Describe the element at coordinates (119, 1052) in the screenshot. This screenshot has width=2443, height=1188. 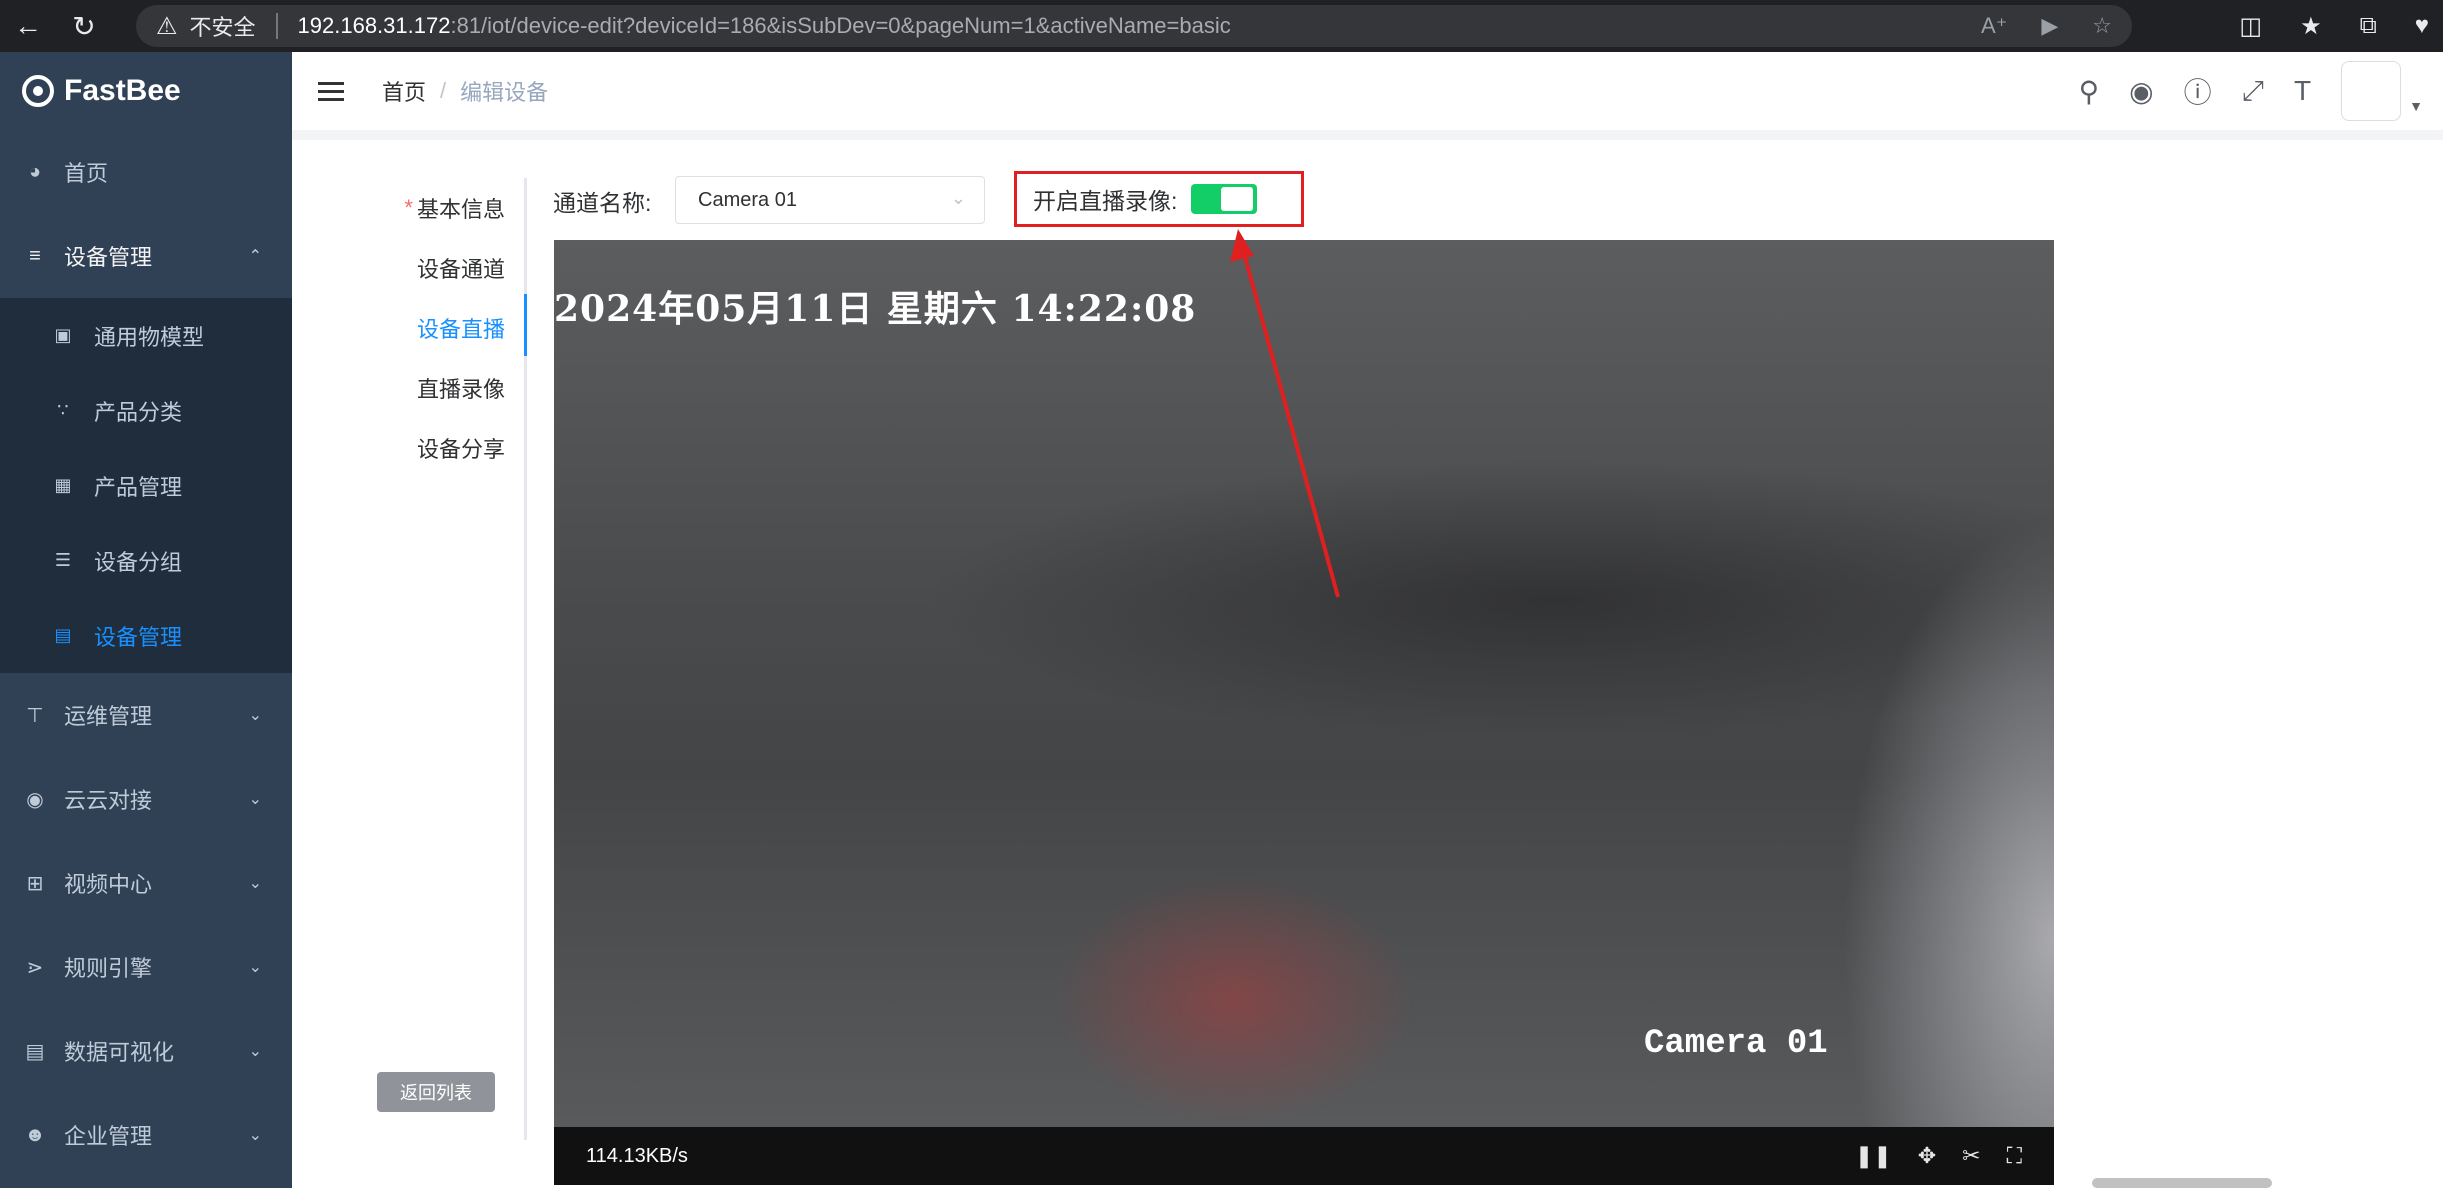
I see `sidebar-item-label: 数据可视化` at that location.